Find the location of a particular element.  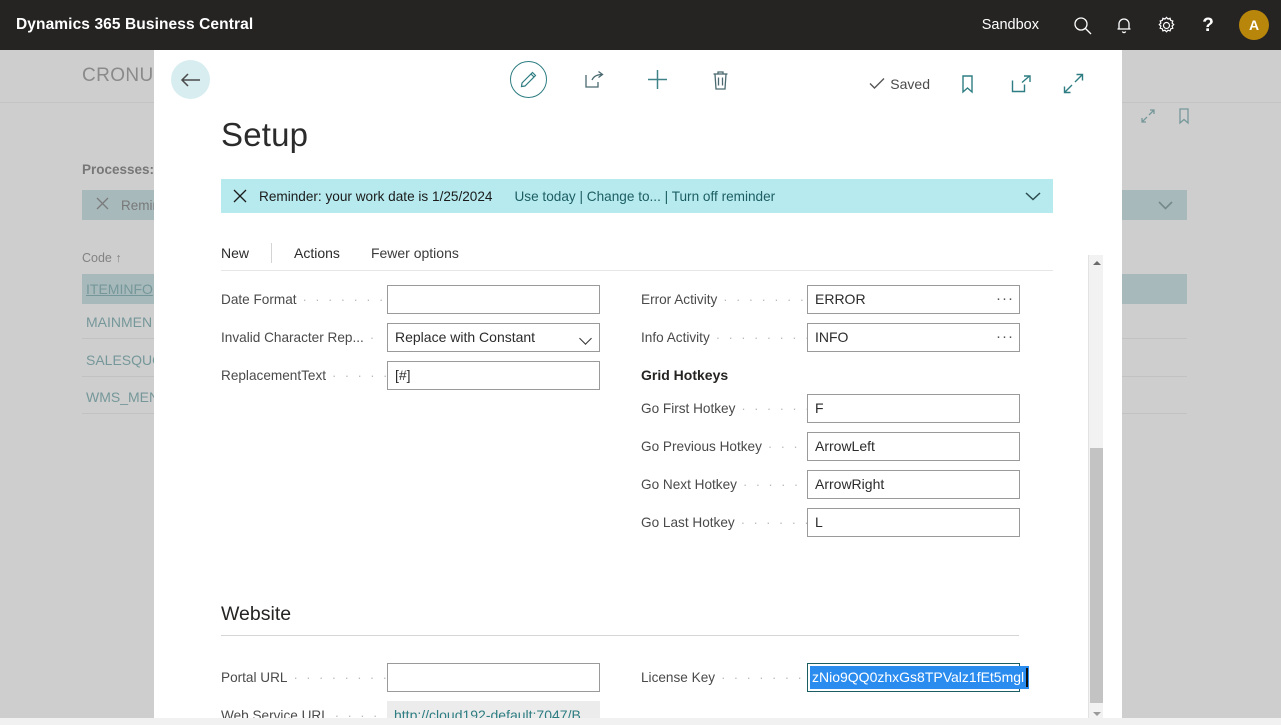

field-label: Go Next Hotkey · · · · · · · is located at coordinates (724, 484).